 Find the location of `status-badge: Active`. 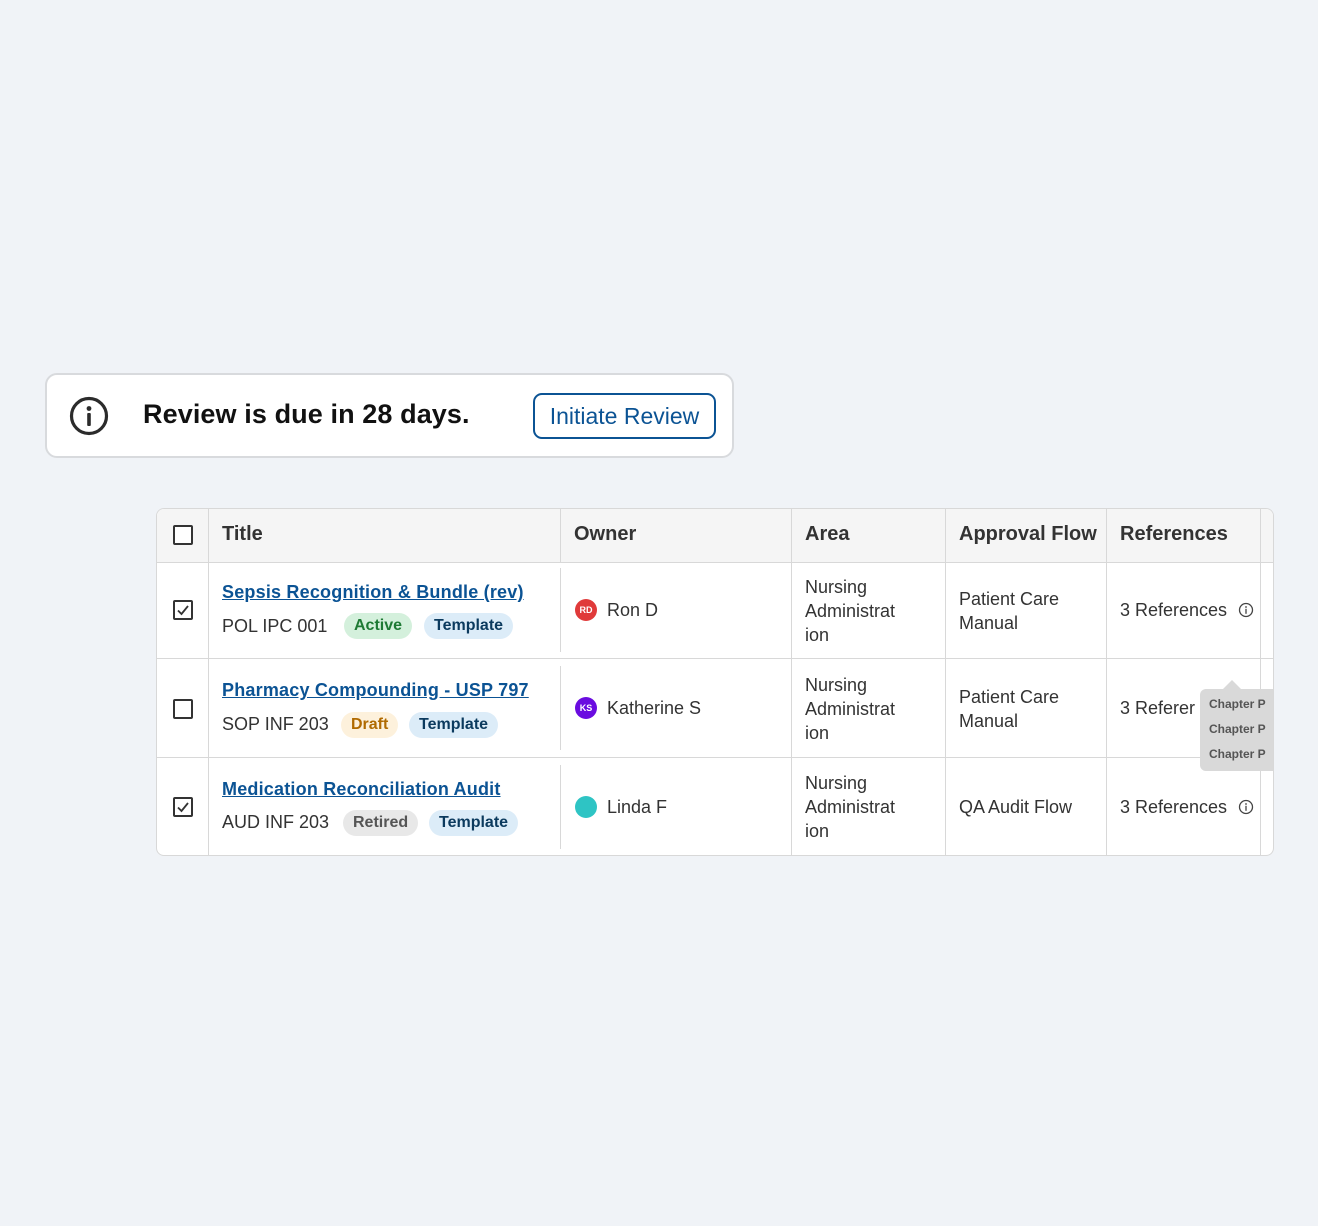

status-badge: Active is located at coordinates (378, 626).